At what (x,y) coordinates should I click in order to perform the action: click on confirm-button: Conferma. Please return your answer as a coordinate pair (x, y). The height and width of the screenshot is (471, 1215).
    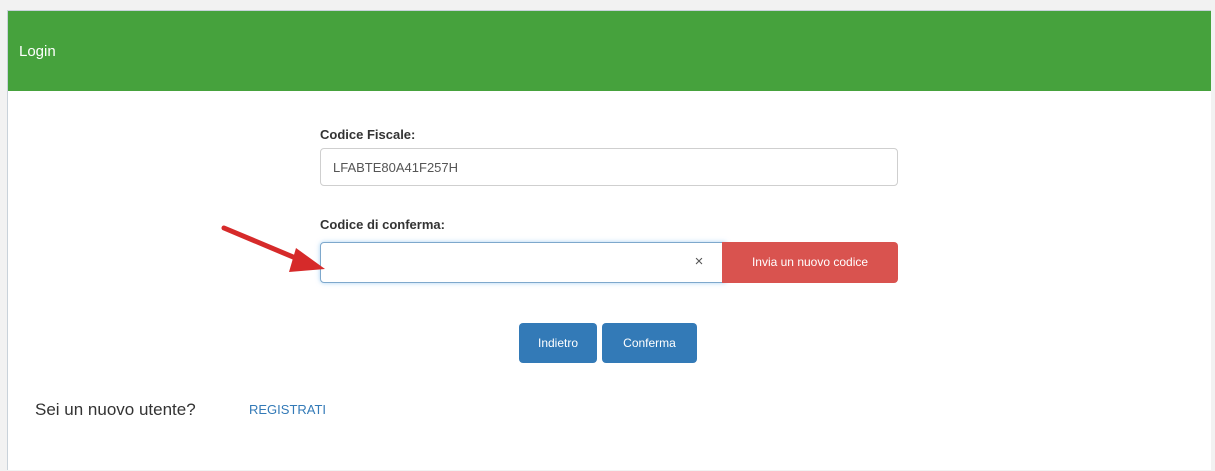
    Looking at the image, I should click on (649, 343).